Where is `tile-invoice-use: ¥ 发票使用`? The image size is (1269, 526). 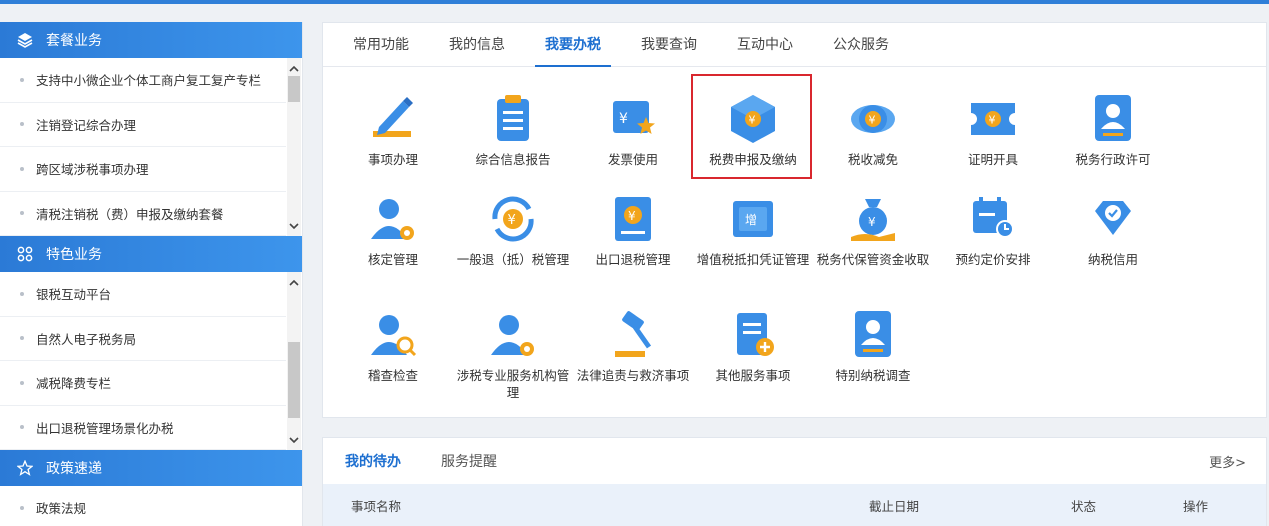 tile-invoice-use: ¥ 发票使用 is located at coordinates (633, 129).